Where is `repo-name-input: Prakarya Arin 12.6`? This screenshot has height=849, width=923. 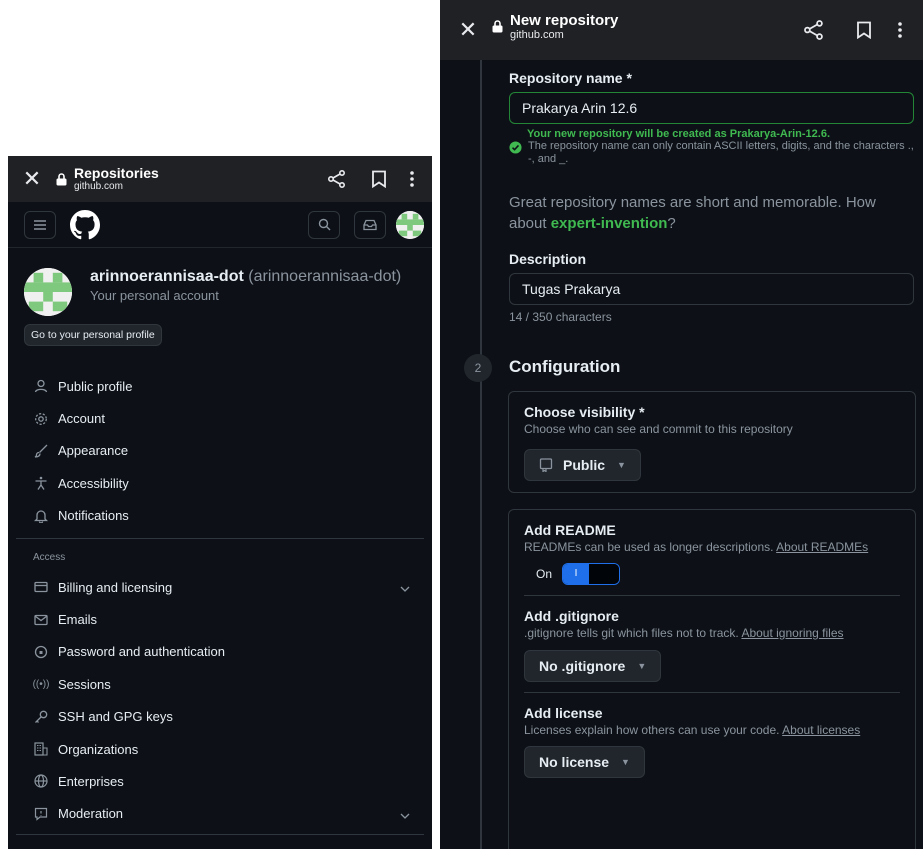 repo-name-input: Prakarya Arin 12.6 is located at coordinates (711, 108).